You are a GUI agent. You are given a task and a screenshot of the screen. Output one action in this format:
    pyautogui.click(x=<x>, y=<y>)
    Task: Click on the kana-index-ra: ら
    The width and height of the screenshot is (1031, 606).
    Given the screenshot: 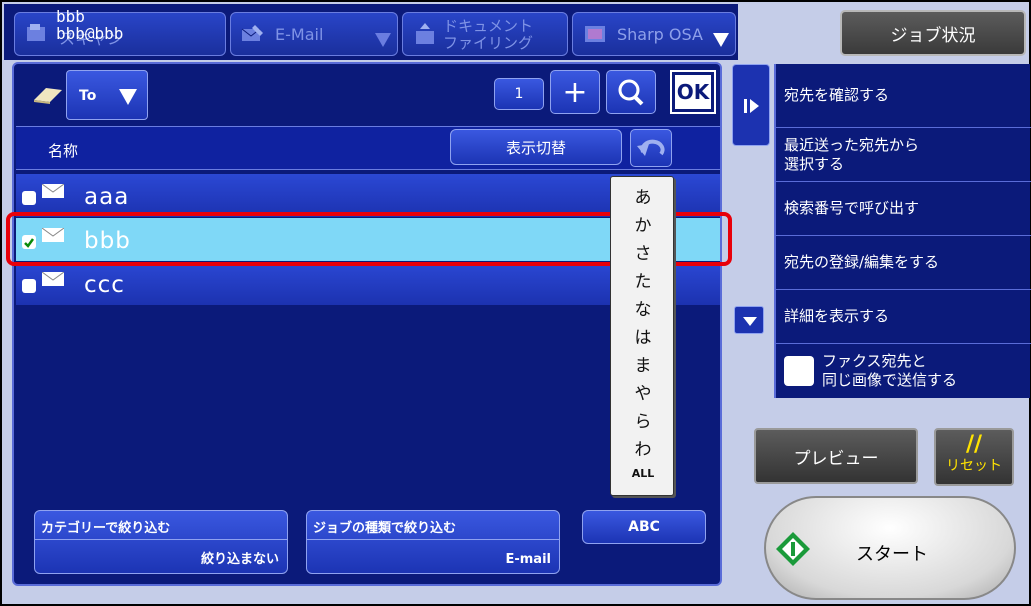 What is the action you would take?
    pyautogui.click(x=643, y=419)
    